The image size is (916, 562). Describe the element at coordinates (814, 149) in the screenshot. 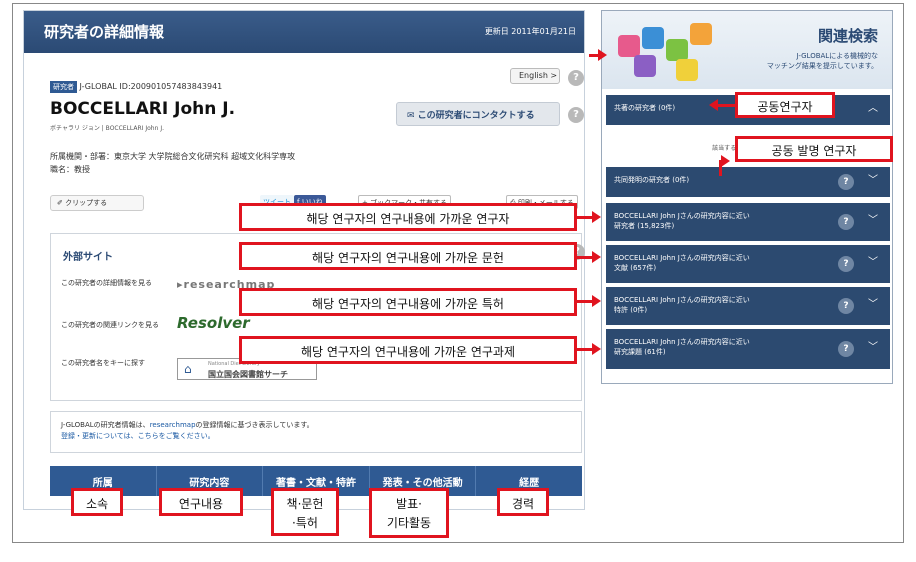

I see `annotation-coinventor: 공동 발명 연구자` at that location.